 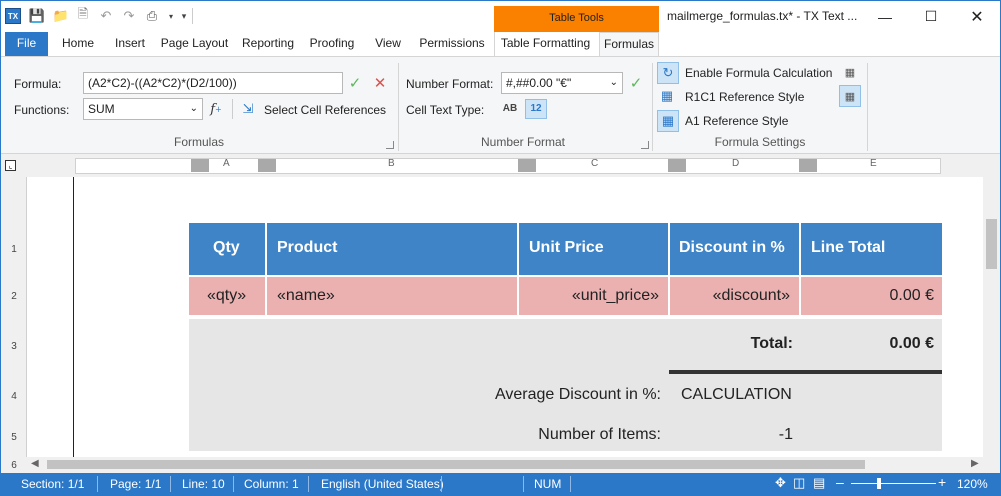 What do you see at coordinates (10, 165) in the screenshot?
I see `tab-stop-selector: ⌞` at bounding box center [10, 165].